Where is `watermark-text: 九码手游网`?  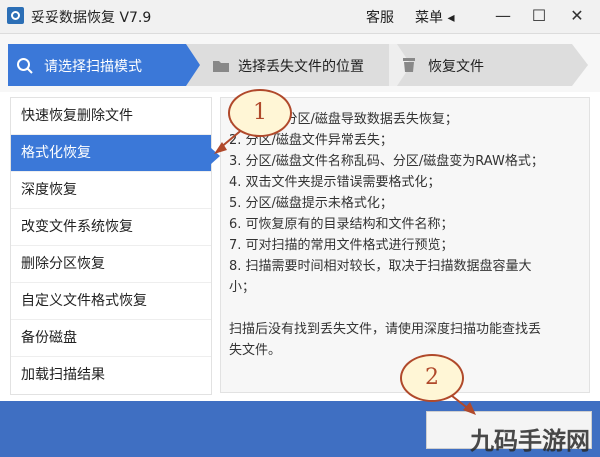
watermark-text: 九码手游网 is located at coordinates (530, 441).